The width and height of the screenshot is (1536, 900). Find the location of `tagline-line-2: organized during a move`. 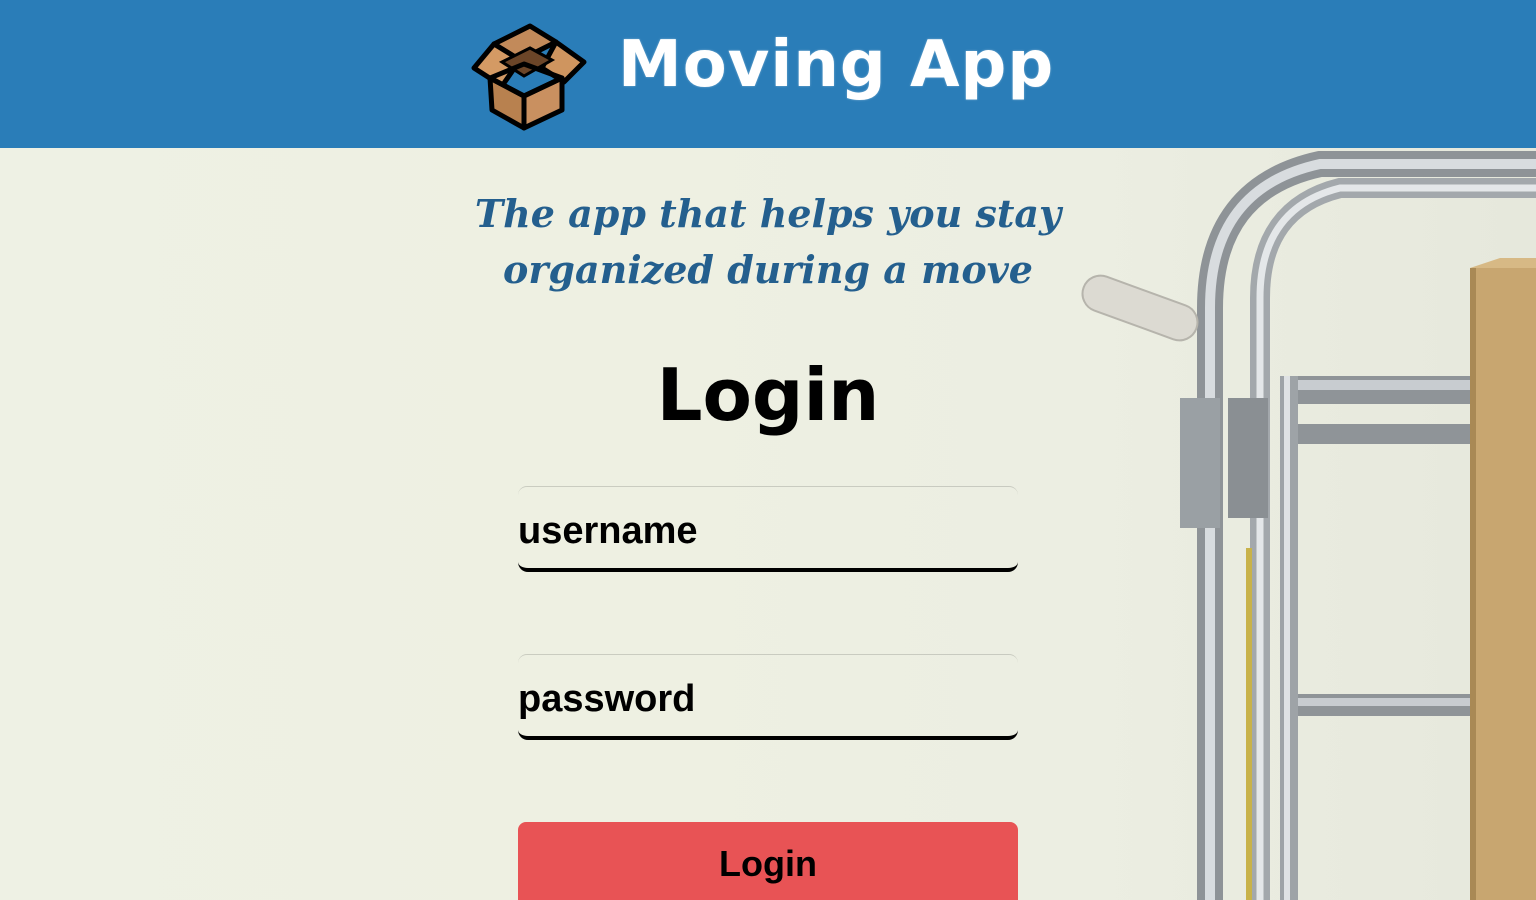

tagline-line-2: organized during a move is located at coordinates (768, 269).